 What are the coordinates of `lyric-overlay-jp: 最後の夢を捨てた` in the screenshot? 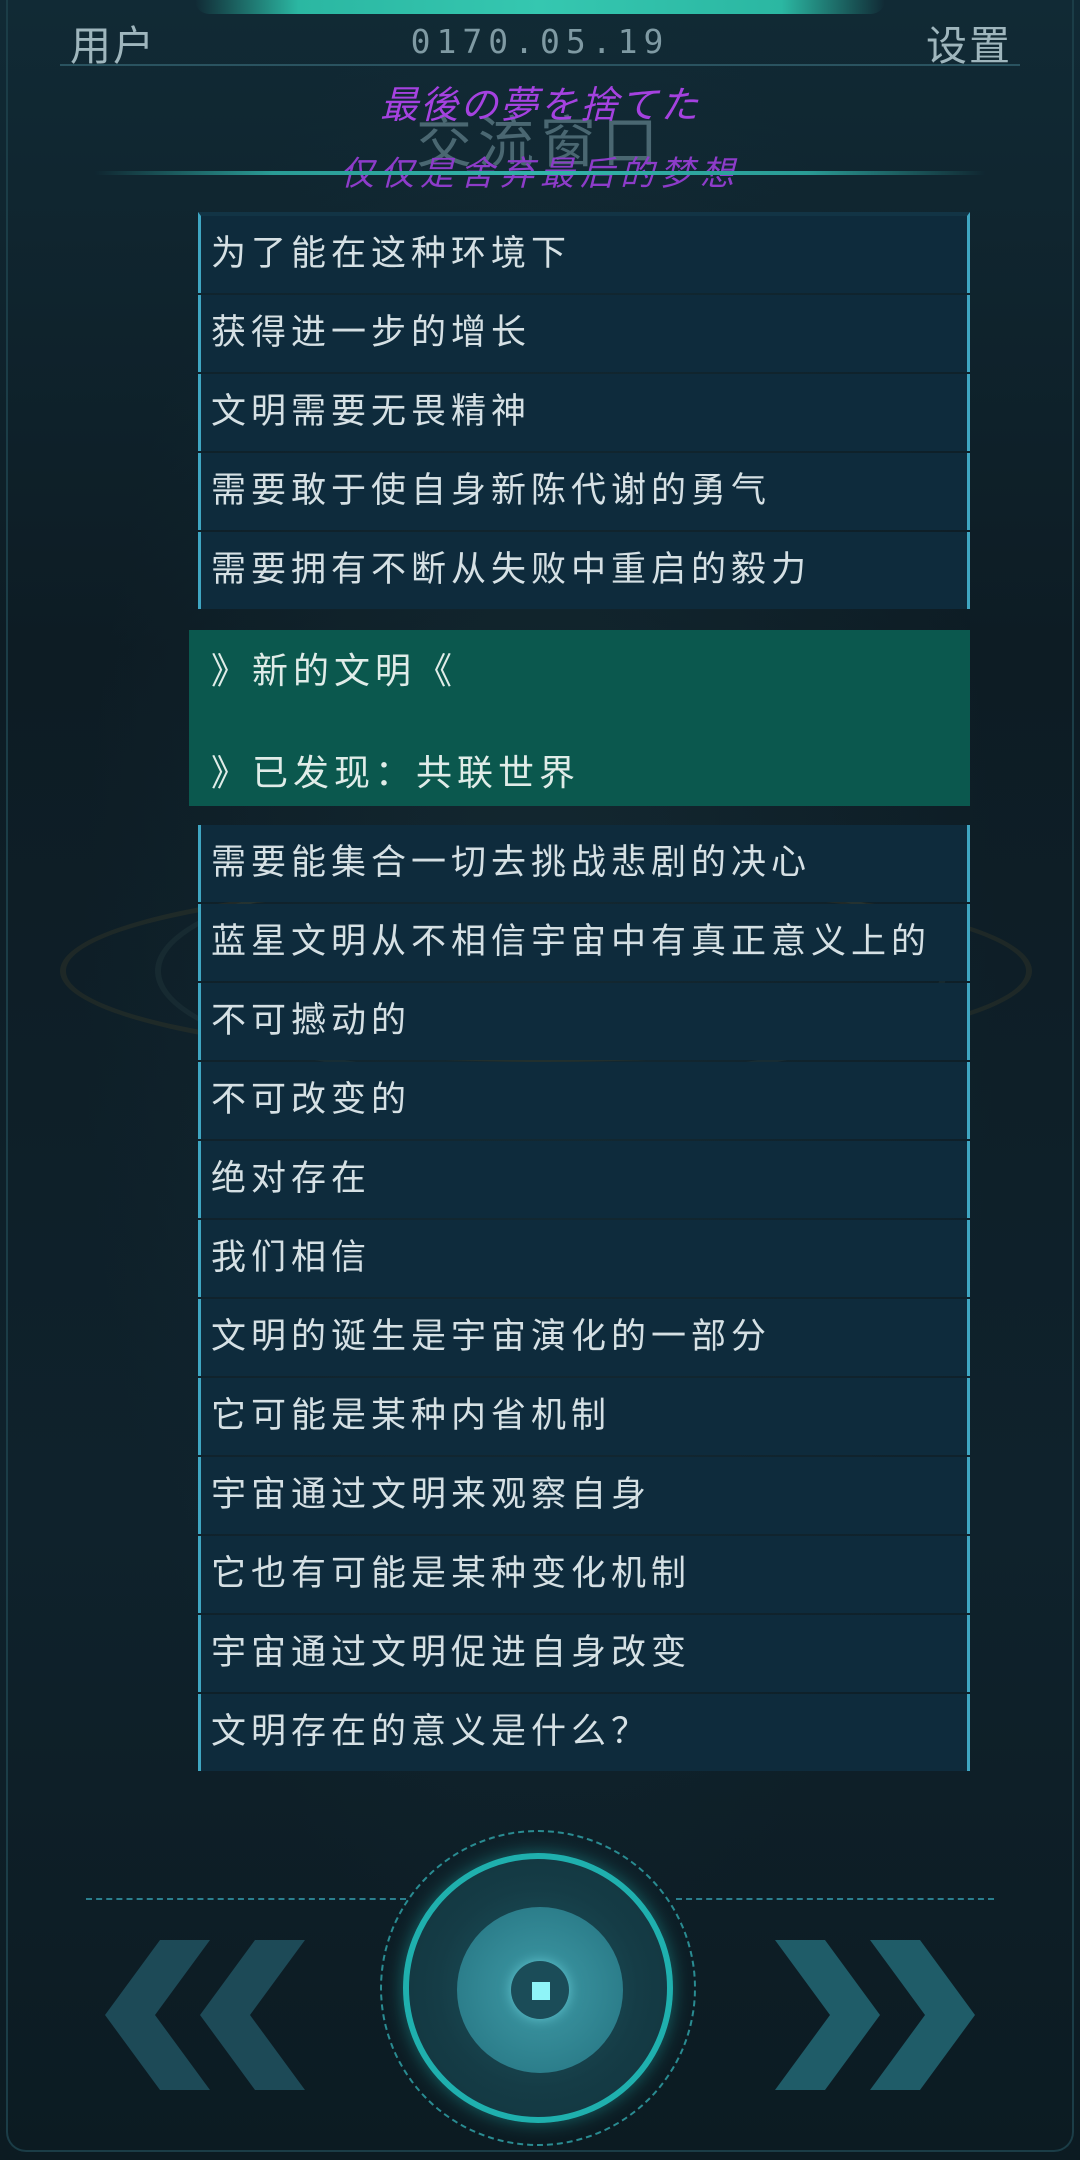 It's located at (539, 105).